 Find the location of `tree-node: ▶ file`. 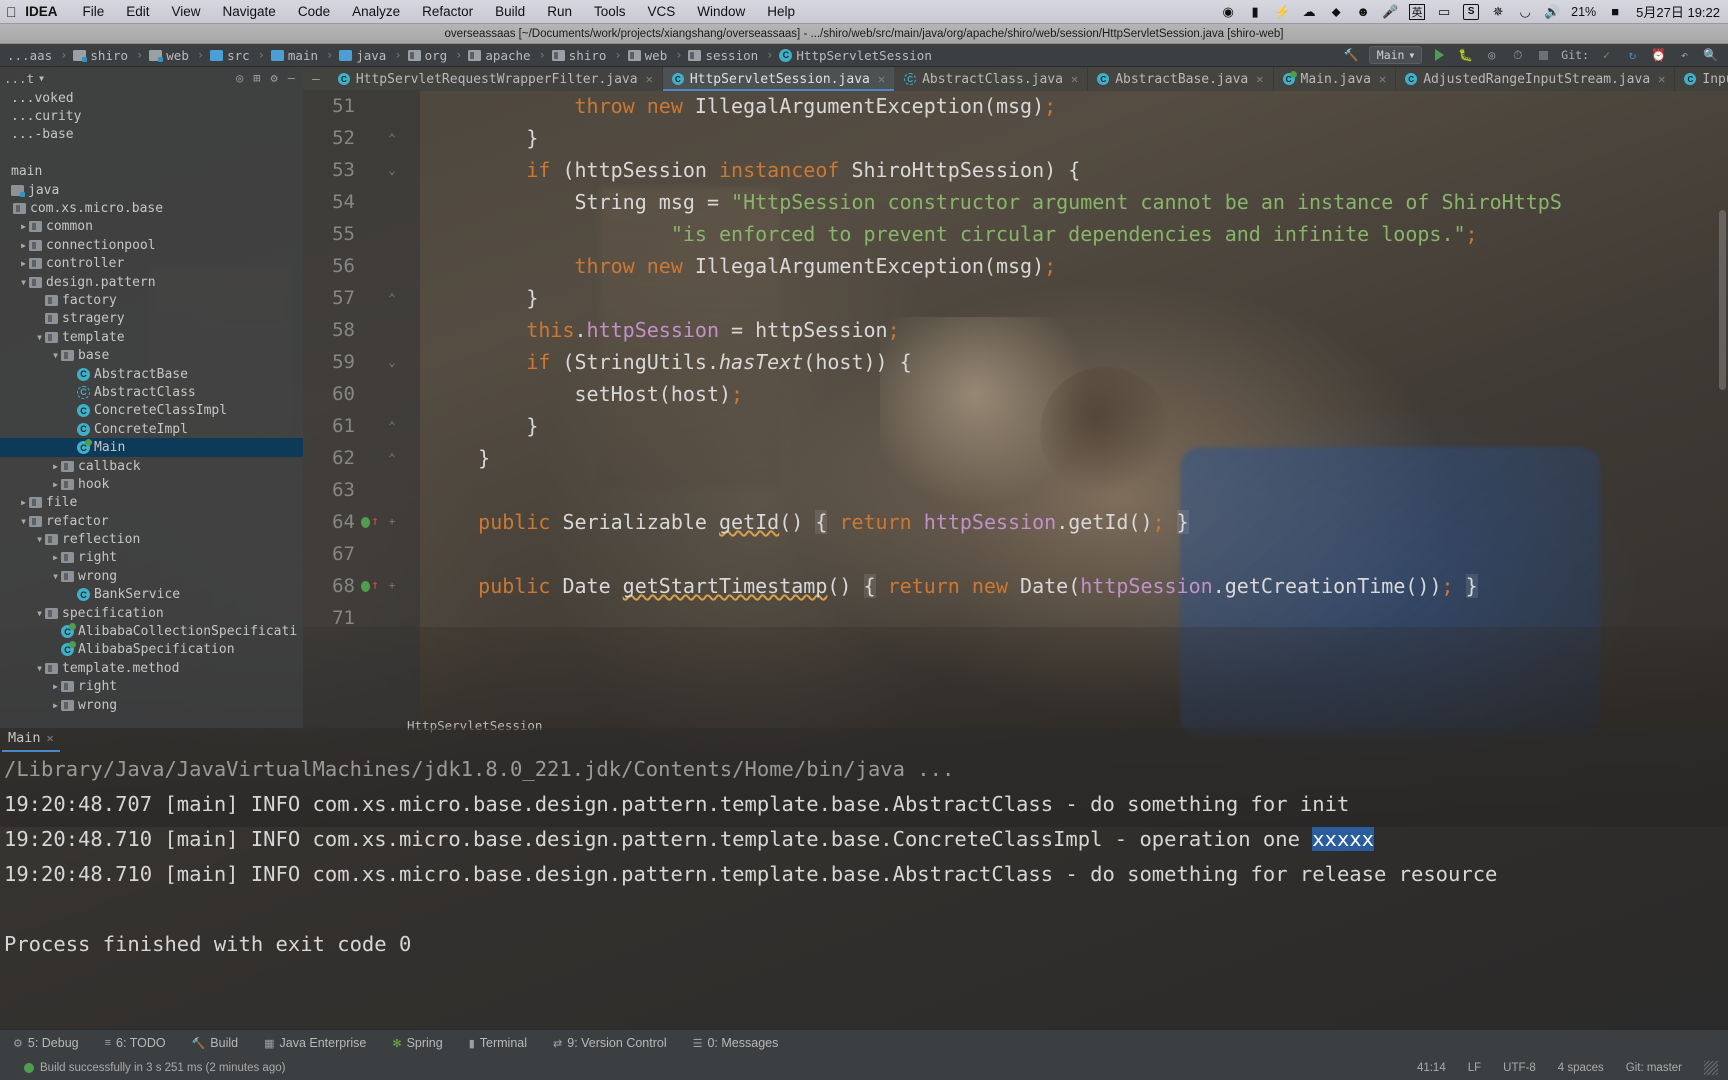

tree-node: ▶ file is located at coordinates (151, 503).